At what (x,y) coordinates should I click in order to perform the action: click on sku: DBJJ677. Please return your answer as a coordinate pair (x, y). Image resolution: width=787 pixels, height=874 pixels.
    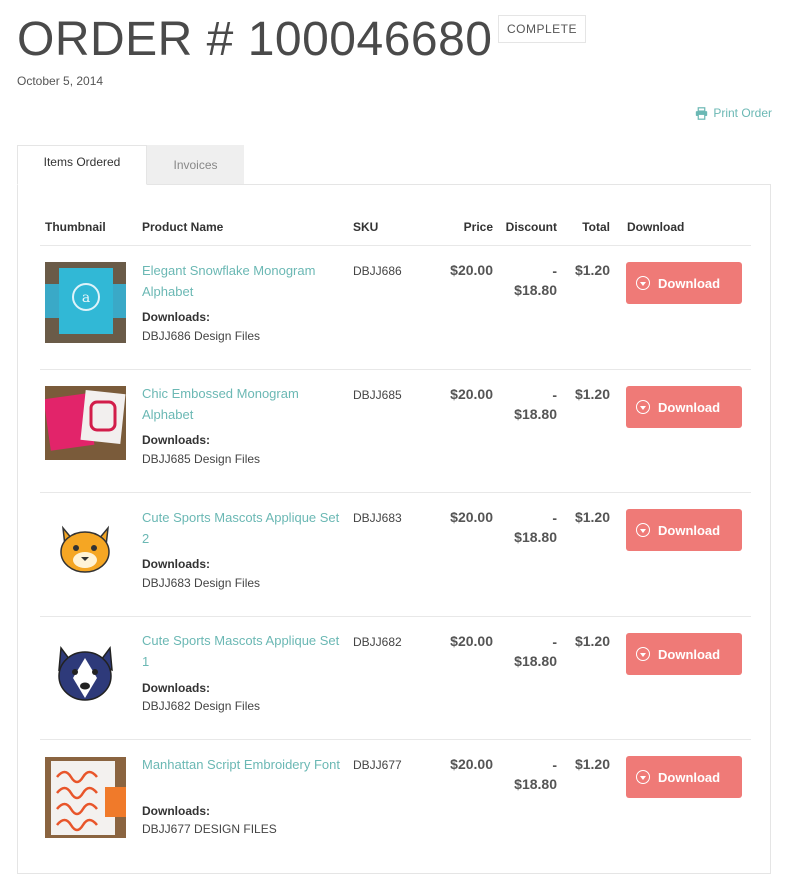
    Looking at the image, I should click on (377, 765).